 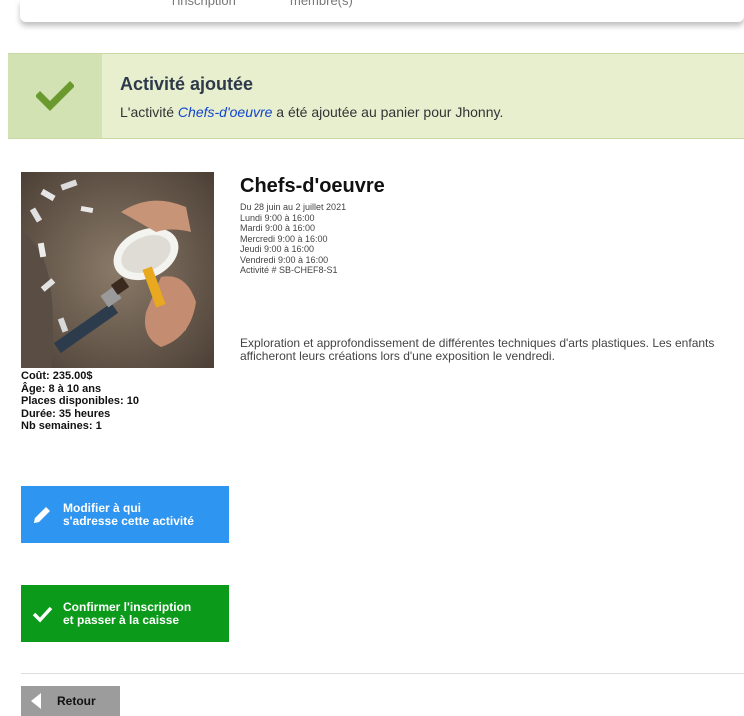 What do you see at coordinates (321, 4) in the screenshot?
I see `tab-membres: membre(s)` at bounding box center [321, 4].